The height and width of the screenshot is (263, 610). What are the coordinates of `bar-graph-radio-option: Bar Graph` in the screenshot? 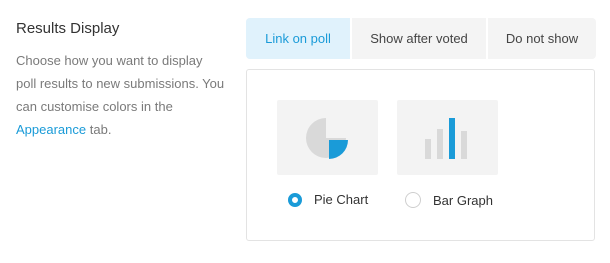 It's located at (449, 200).